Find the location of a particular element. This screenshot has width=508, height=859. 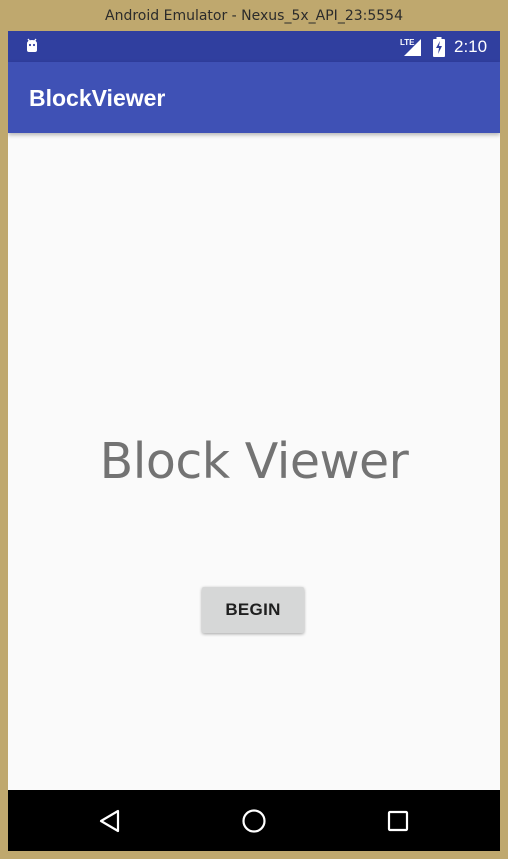

android-debug-icon is located at coordinates (32, 46).